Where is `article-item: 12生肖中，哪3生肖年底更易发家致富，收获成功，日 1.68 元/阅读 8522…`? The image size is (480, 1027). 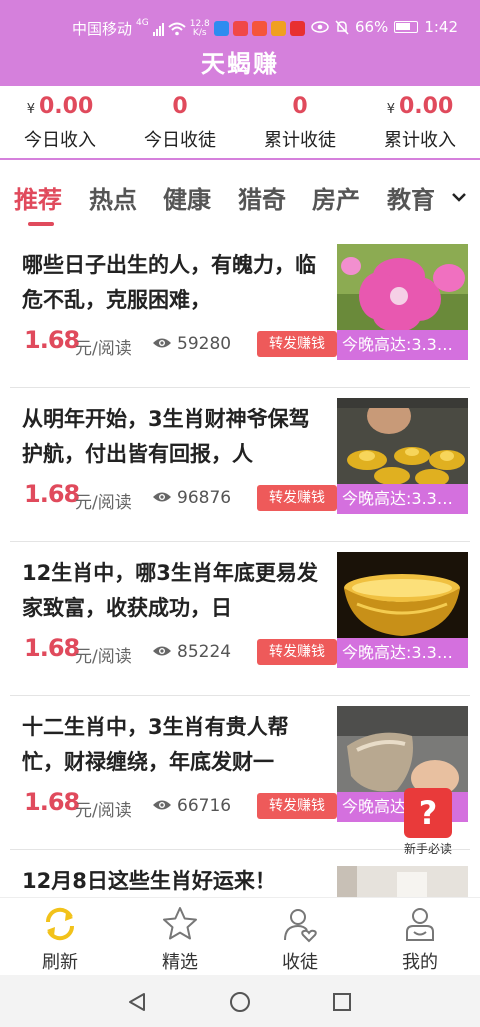 article-item: 12生肖中，哪3生肖年底更易发家致富，收获成功，日 1.68 元/阅读 8522… is located at coordinates (240, 619).